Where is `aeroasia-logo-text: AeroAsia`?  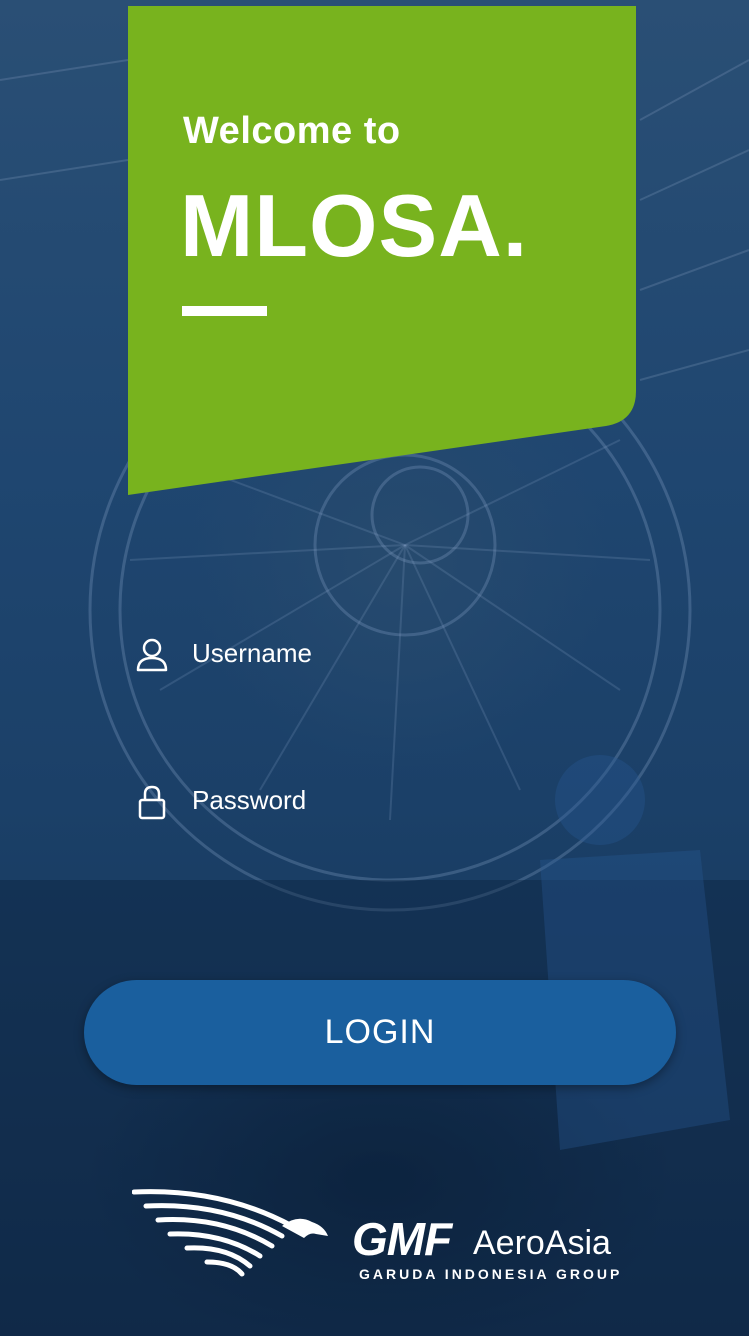
aeroasia-logo-text: AeroAsia is located at coordinates (542, 1243).